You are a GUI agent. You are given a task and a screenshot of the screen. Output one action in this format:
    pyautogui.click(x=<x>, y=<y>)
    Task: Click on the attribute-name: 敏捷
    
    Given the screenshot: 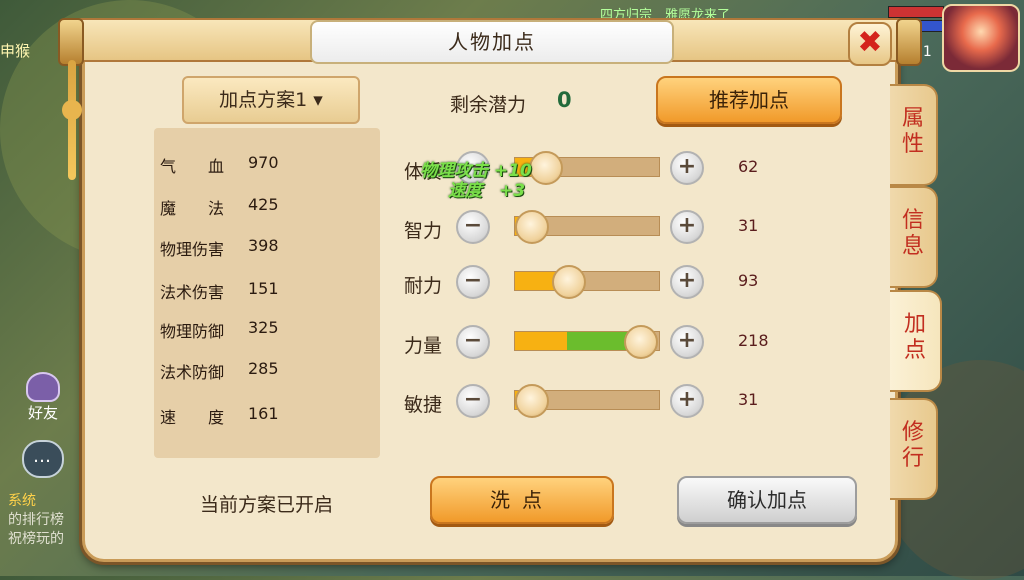 What is the action you would take?
    pyautogui.click(x=423, y=405)
    